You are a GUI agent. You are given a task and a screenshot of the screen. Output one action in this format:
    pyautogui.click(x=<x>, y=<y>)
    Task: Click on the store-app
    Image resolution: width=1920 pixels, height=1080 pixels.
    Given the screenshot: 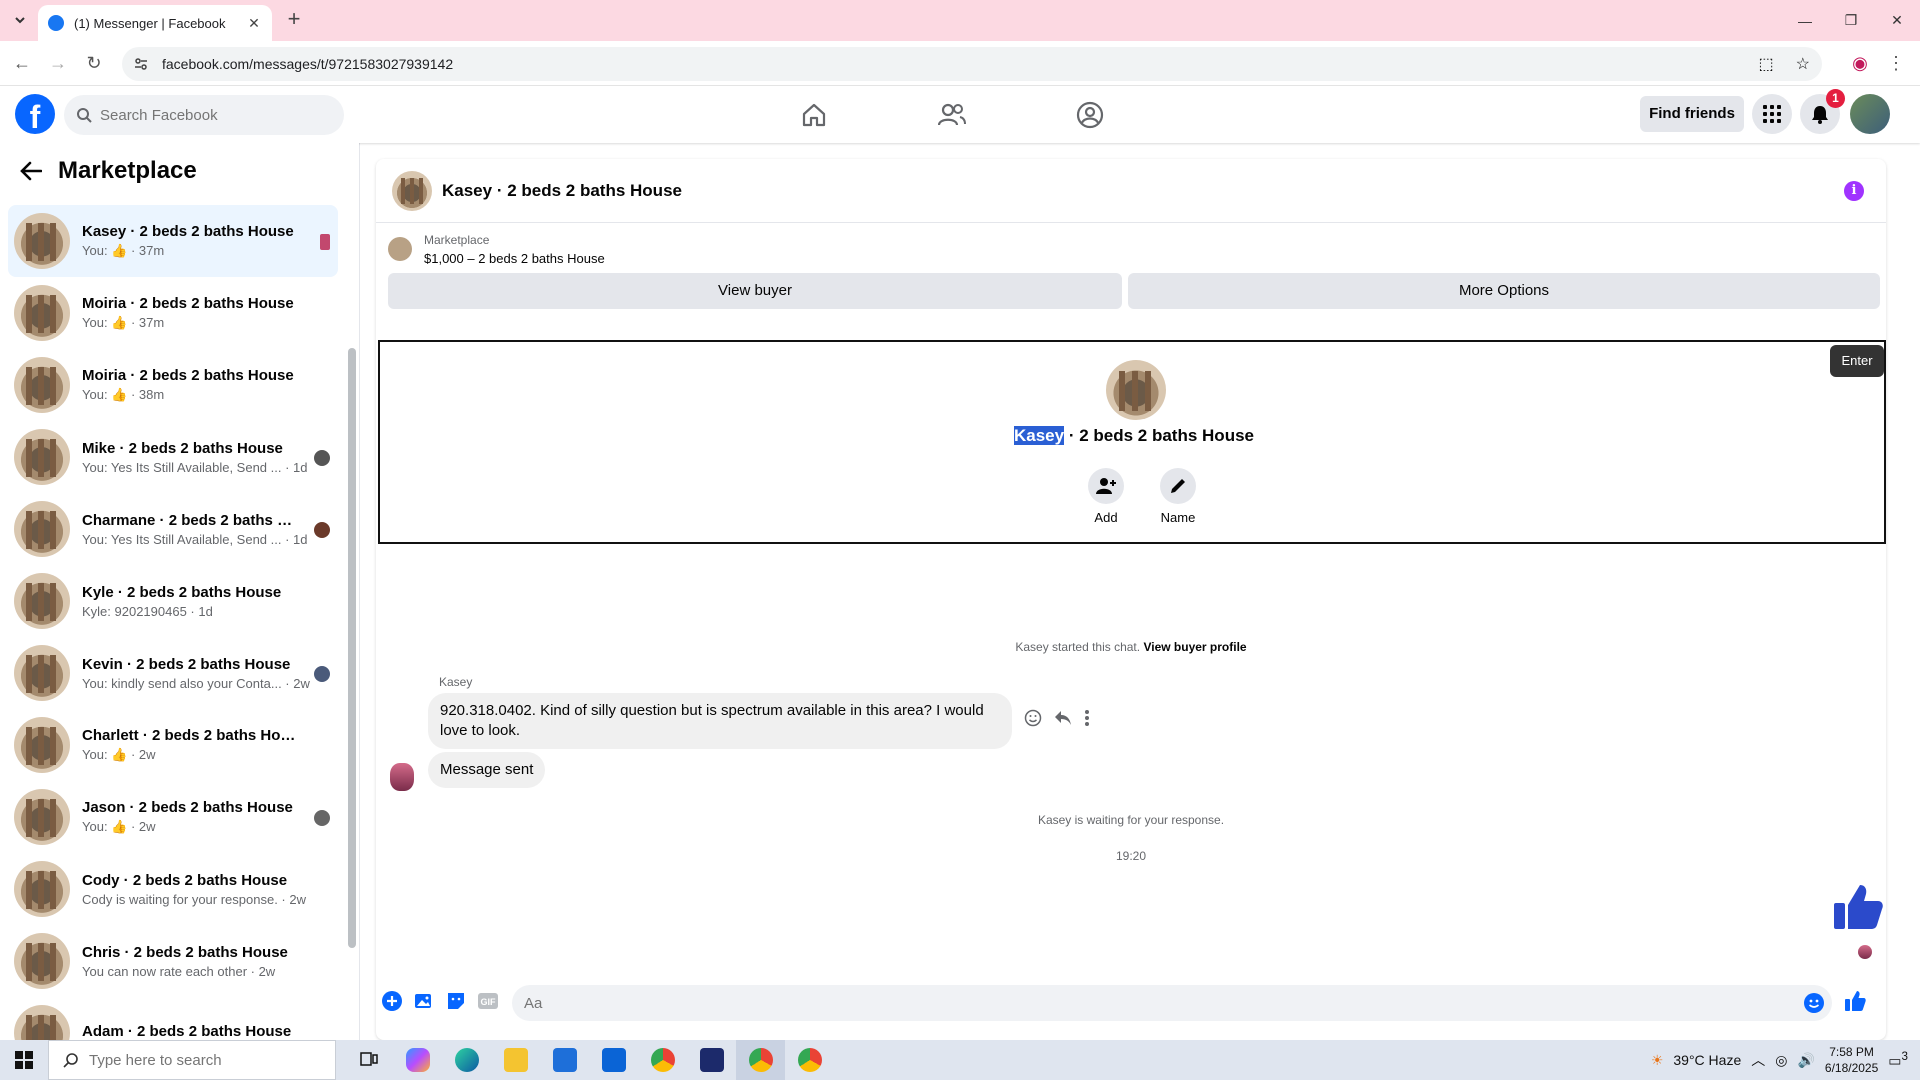 What is the action you would take?
    pyautogui.click(x=564, y=1060)
    